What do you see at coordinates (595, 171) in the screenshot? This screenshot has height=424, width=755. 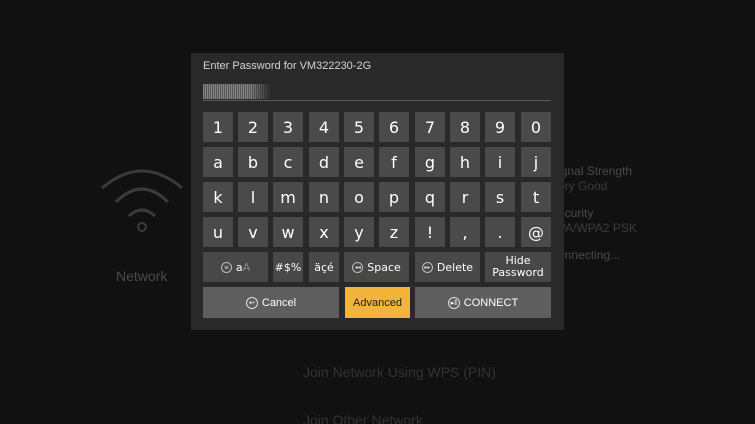 I see `signal-strength-label: ignal Strength` at bounding box center [595, 171].